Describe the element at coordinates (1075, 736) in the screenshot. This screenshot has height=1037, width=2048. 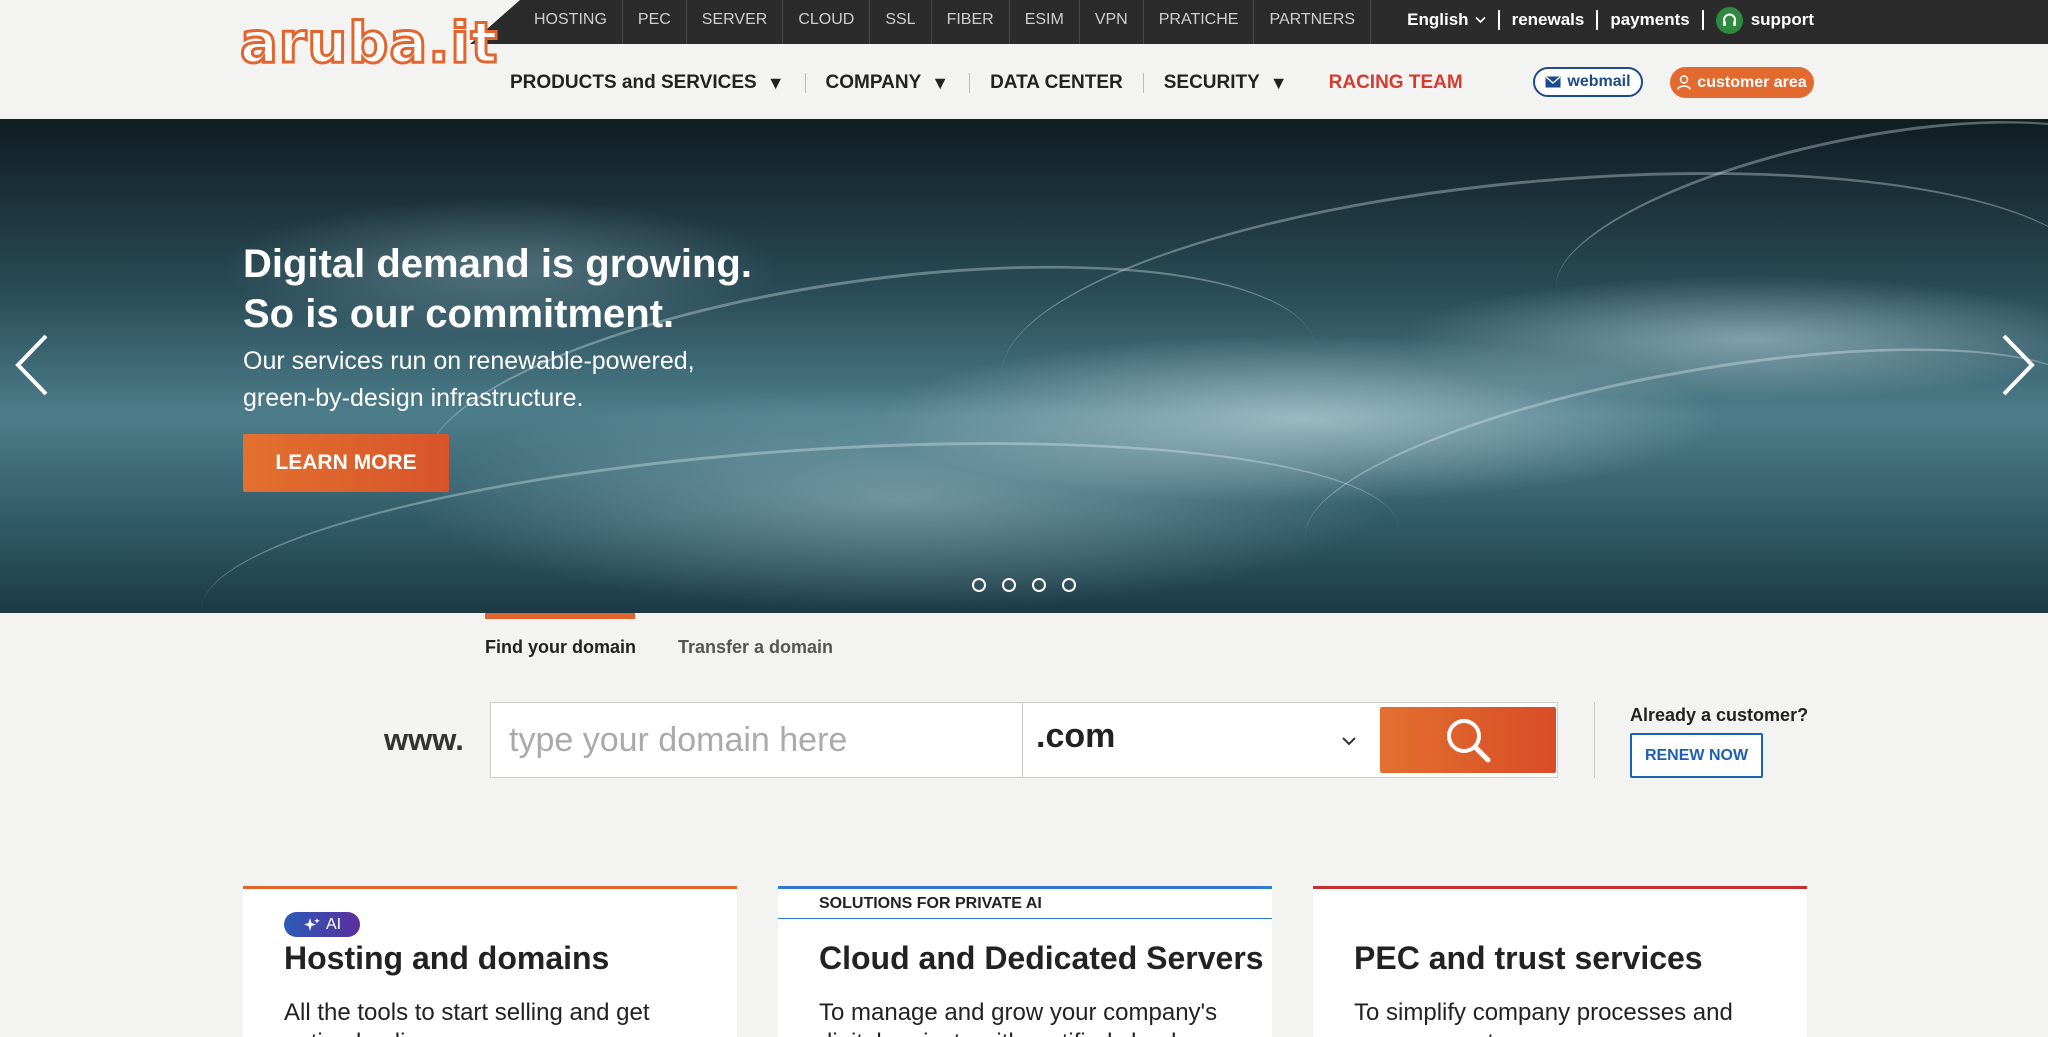
I see `tld-select-value: .com` at that location.